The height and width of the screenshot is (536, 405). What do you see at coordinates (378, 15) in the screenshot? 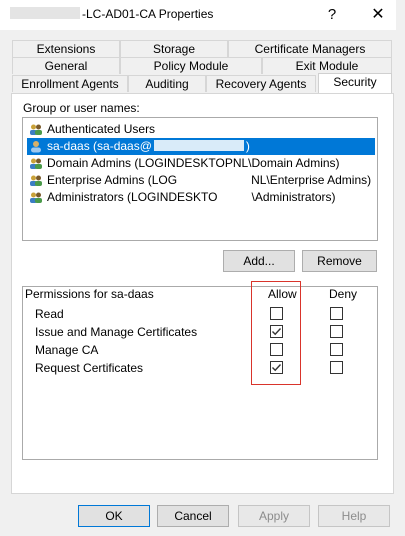
I see `close-icon: ✕` at bounding box center [378, 15].